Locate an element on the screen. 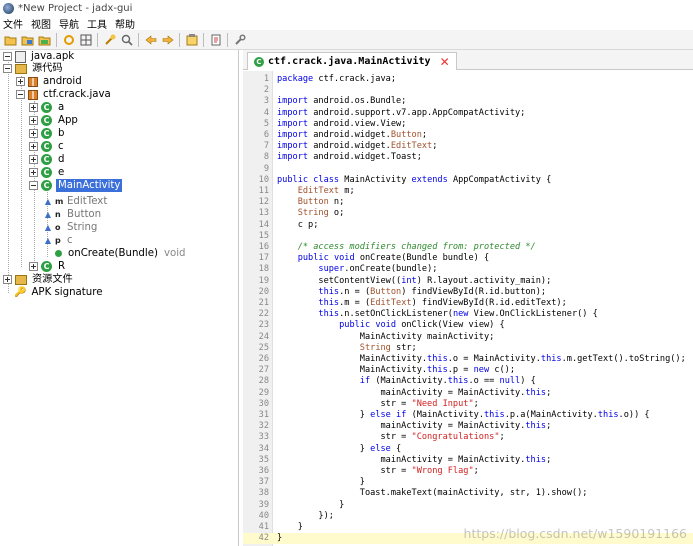  code-line: 30 str = "Need Input"; is located at coordinates (468, 404).